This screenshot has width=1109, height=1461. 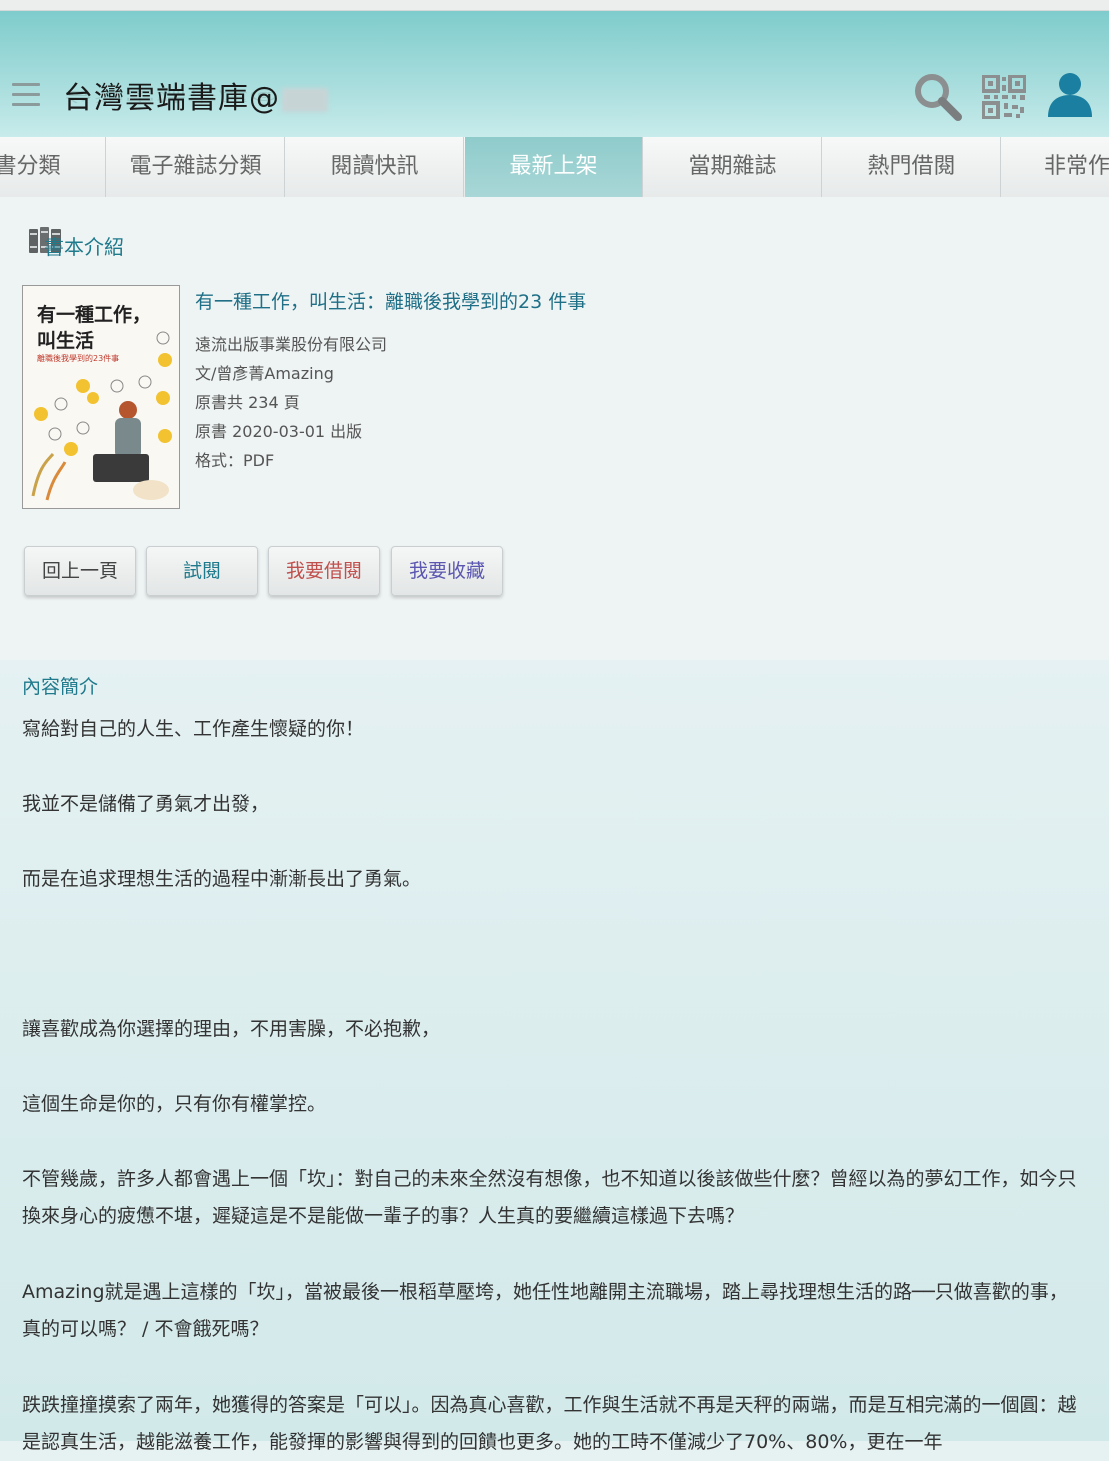 What do you see at coordinates (279, 431) in the screenshot?
I see `book-publish-date: 原書 2020-03-01 出版` at bounding box center [279, 431].